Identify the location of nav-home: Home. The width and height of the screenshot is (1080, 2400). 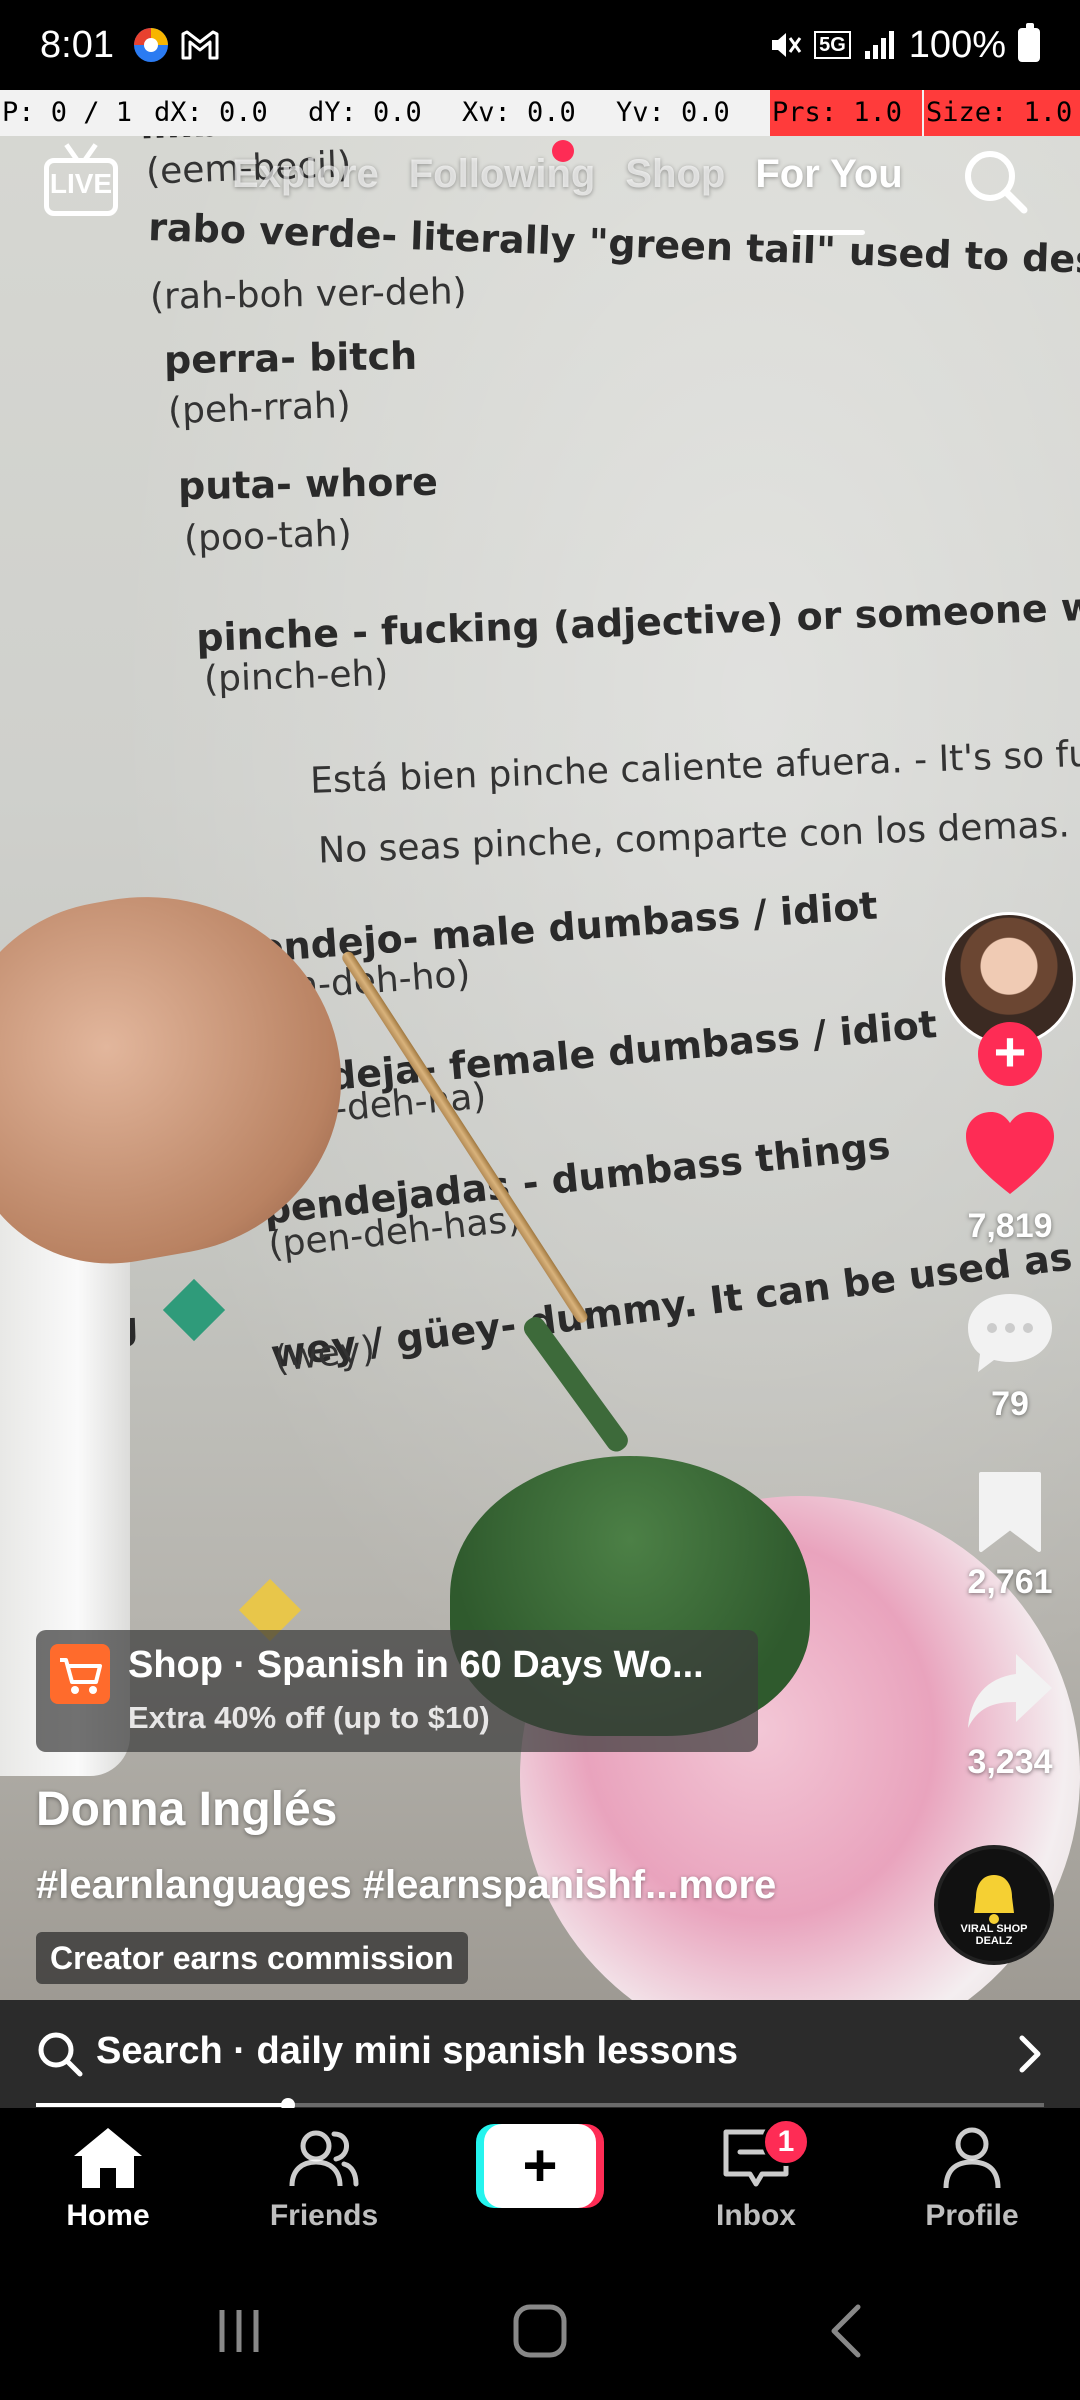
(108, 2179).